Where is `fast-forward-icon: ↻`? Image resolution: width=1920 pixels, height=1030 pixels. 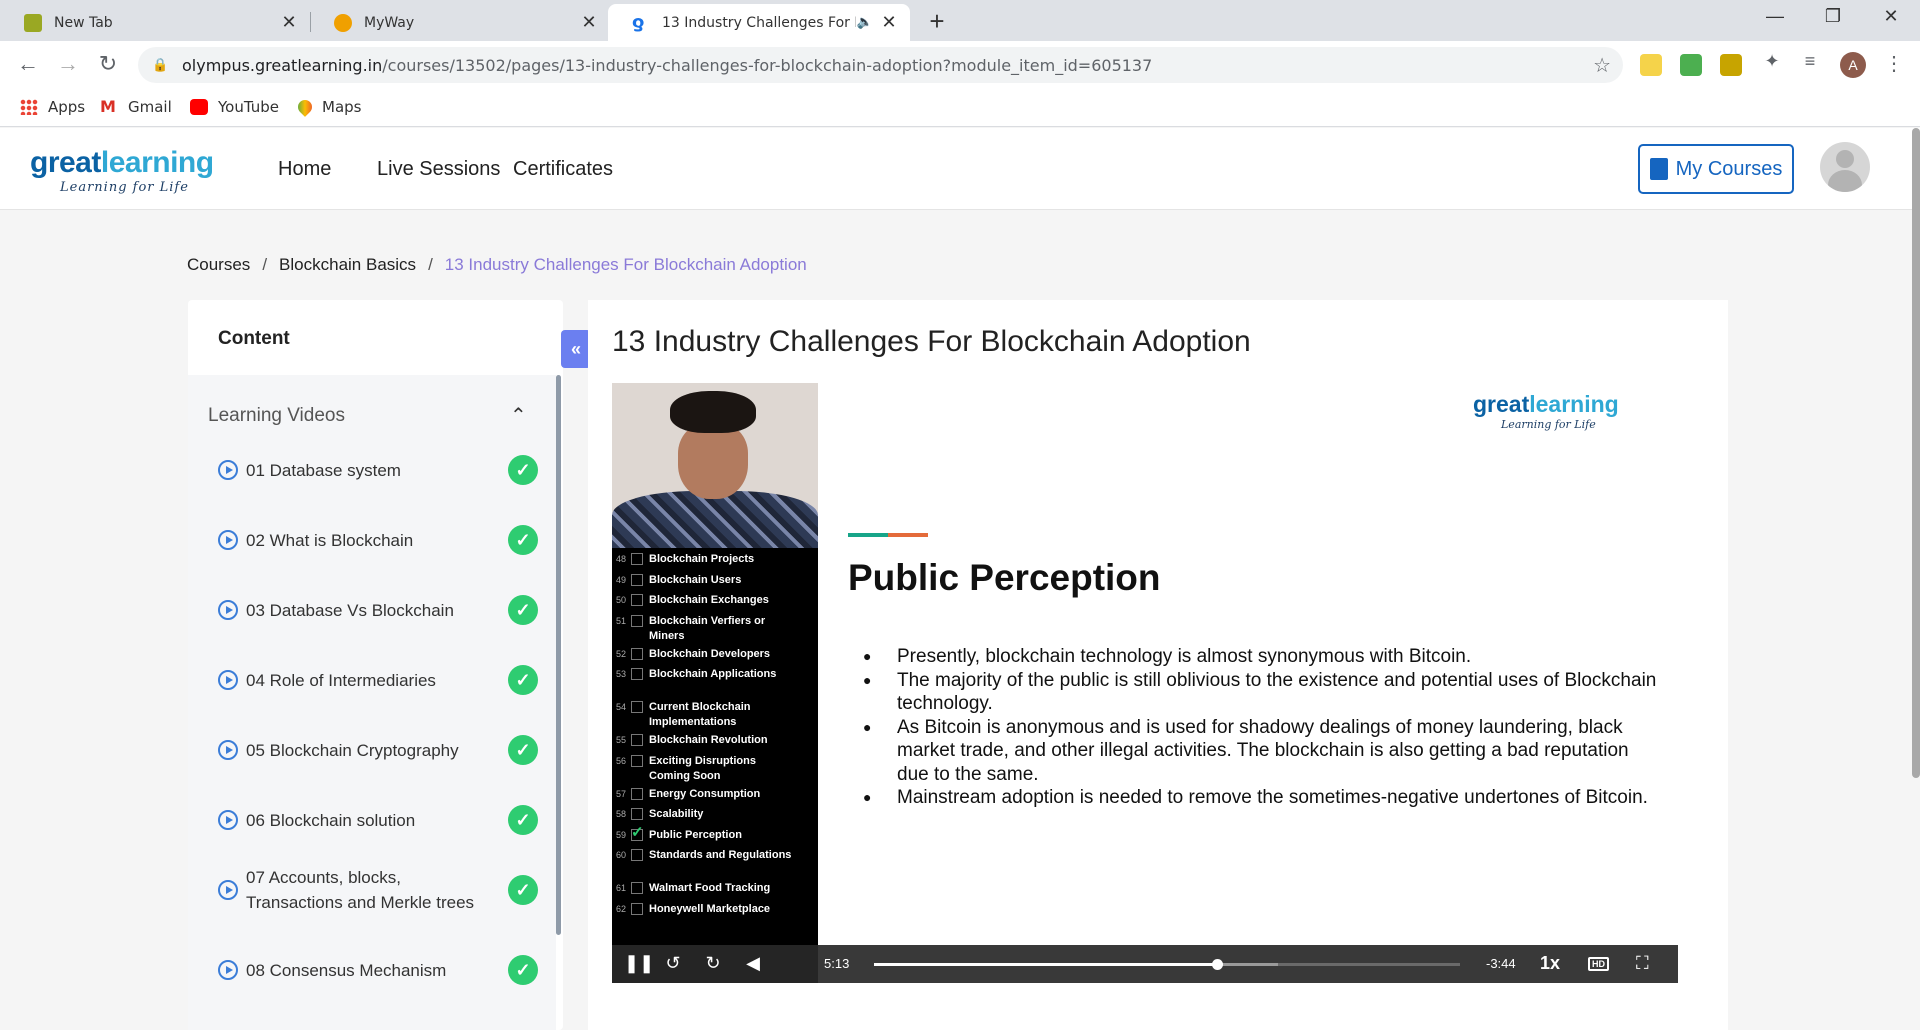
fast-forward-icon: ↻ is located at coordinates (713, 963).